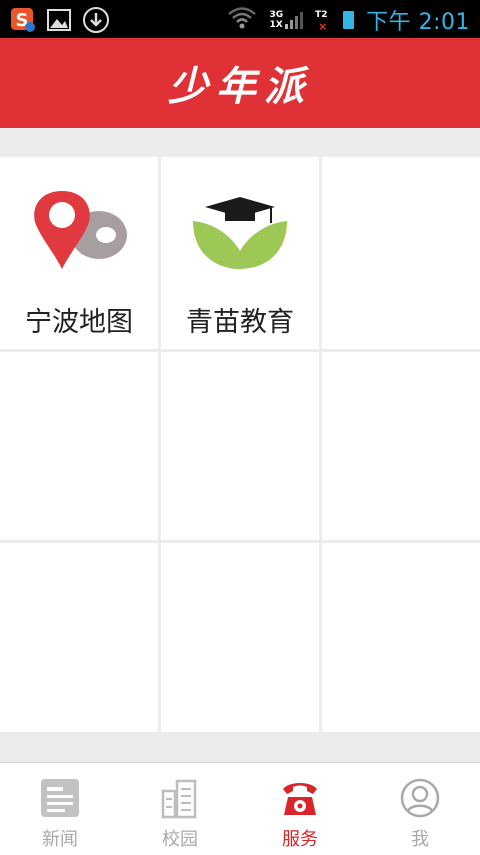 Image resolution: width=480 pixels, height=855 pixels. I want to click on map-pin-icon, so click(79, 232).